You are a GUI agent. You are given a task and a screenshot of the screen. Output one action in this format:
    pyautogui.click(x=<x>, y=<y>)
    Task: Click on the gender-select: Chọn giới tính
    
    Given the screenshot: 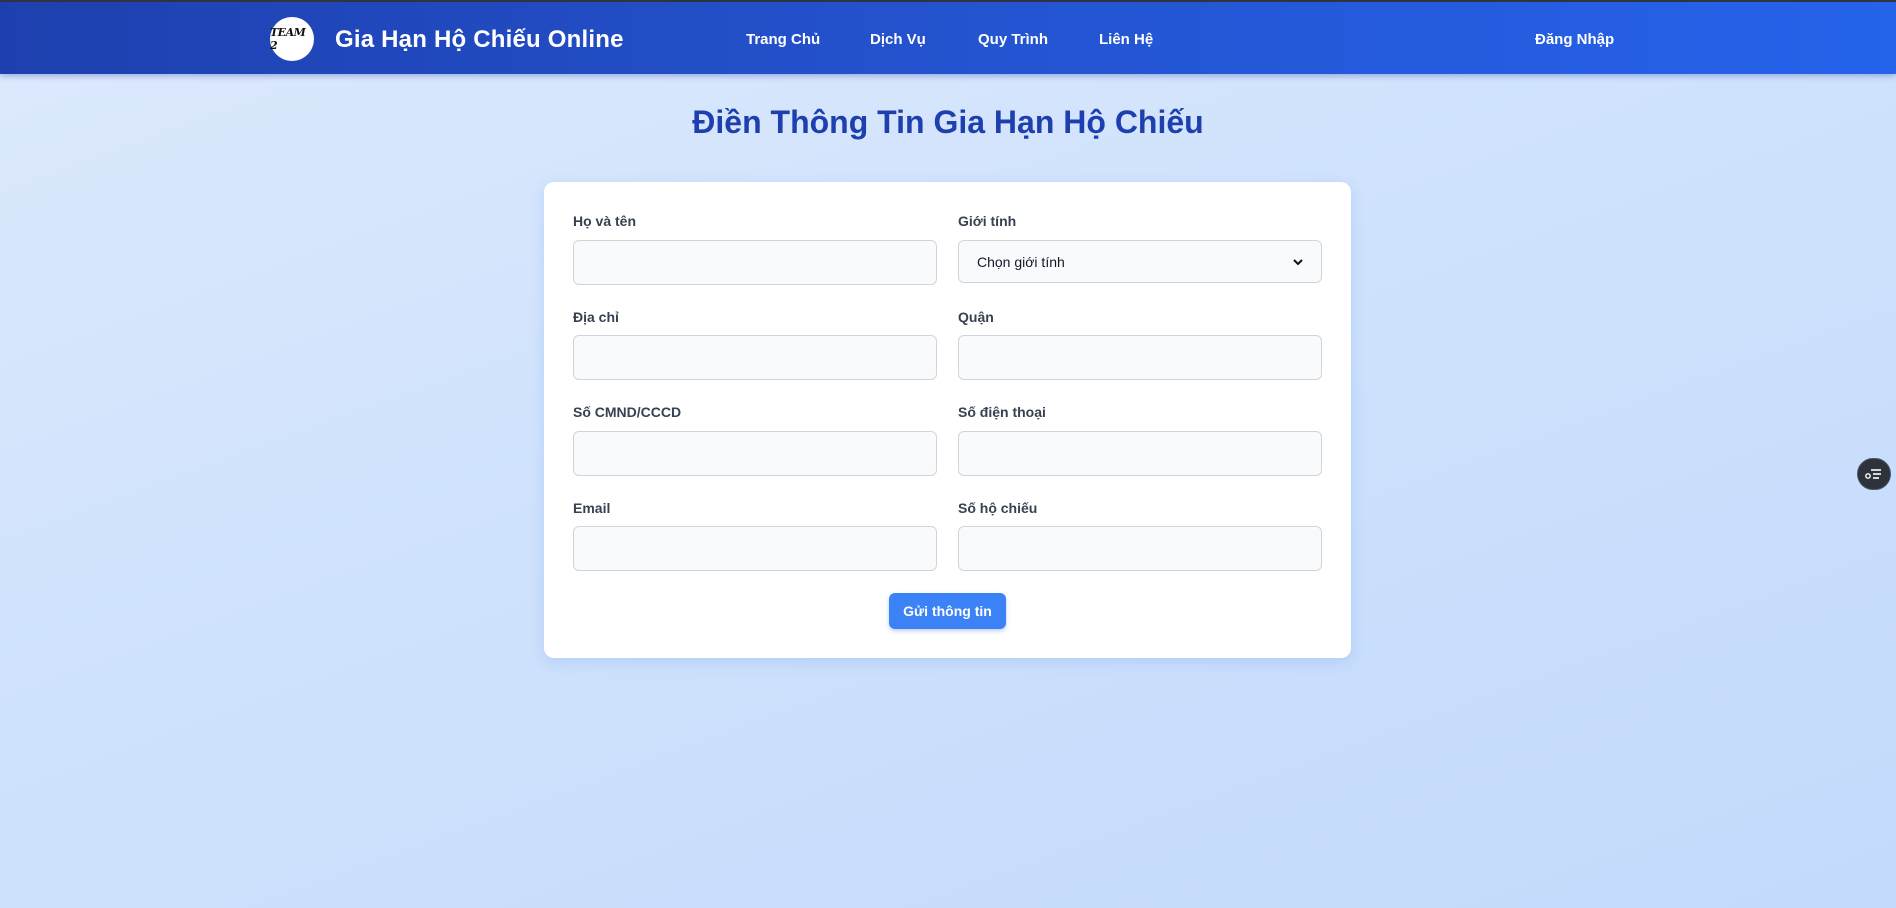 What is the action you would take?
    pyautogui.click(x=1140, y=261)
    